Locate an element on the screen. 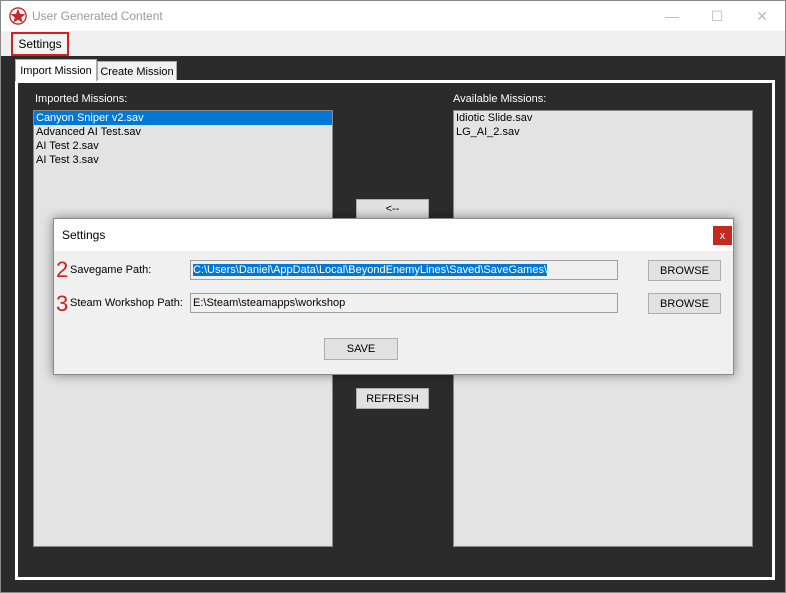 The width and height of the screenshot is (786, 593). browse-savegame-button: BROWSE is located at coordinates (684, 270).